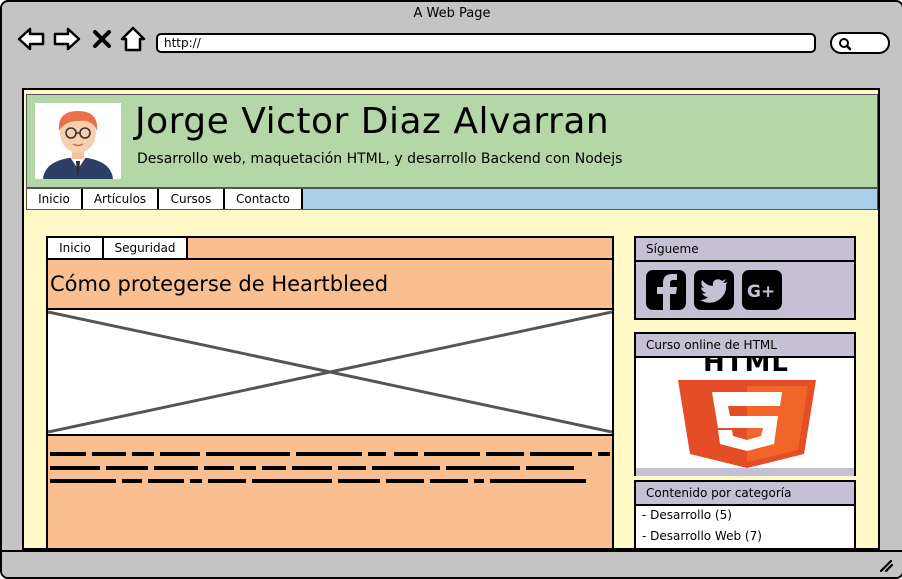  I want to click on facebook-icon, so click(666, 290).